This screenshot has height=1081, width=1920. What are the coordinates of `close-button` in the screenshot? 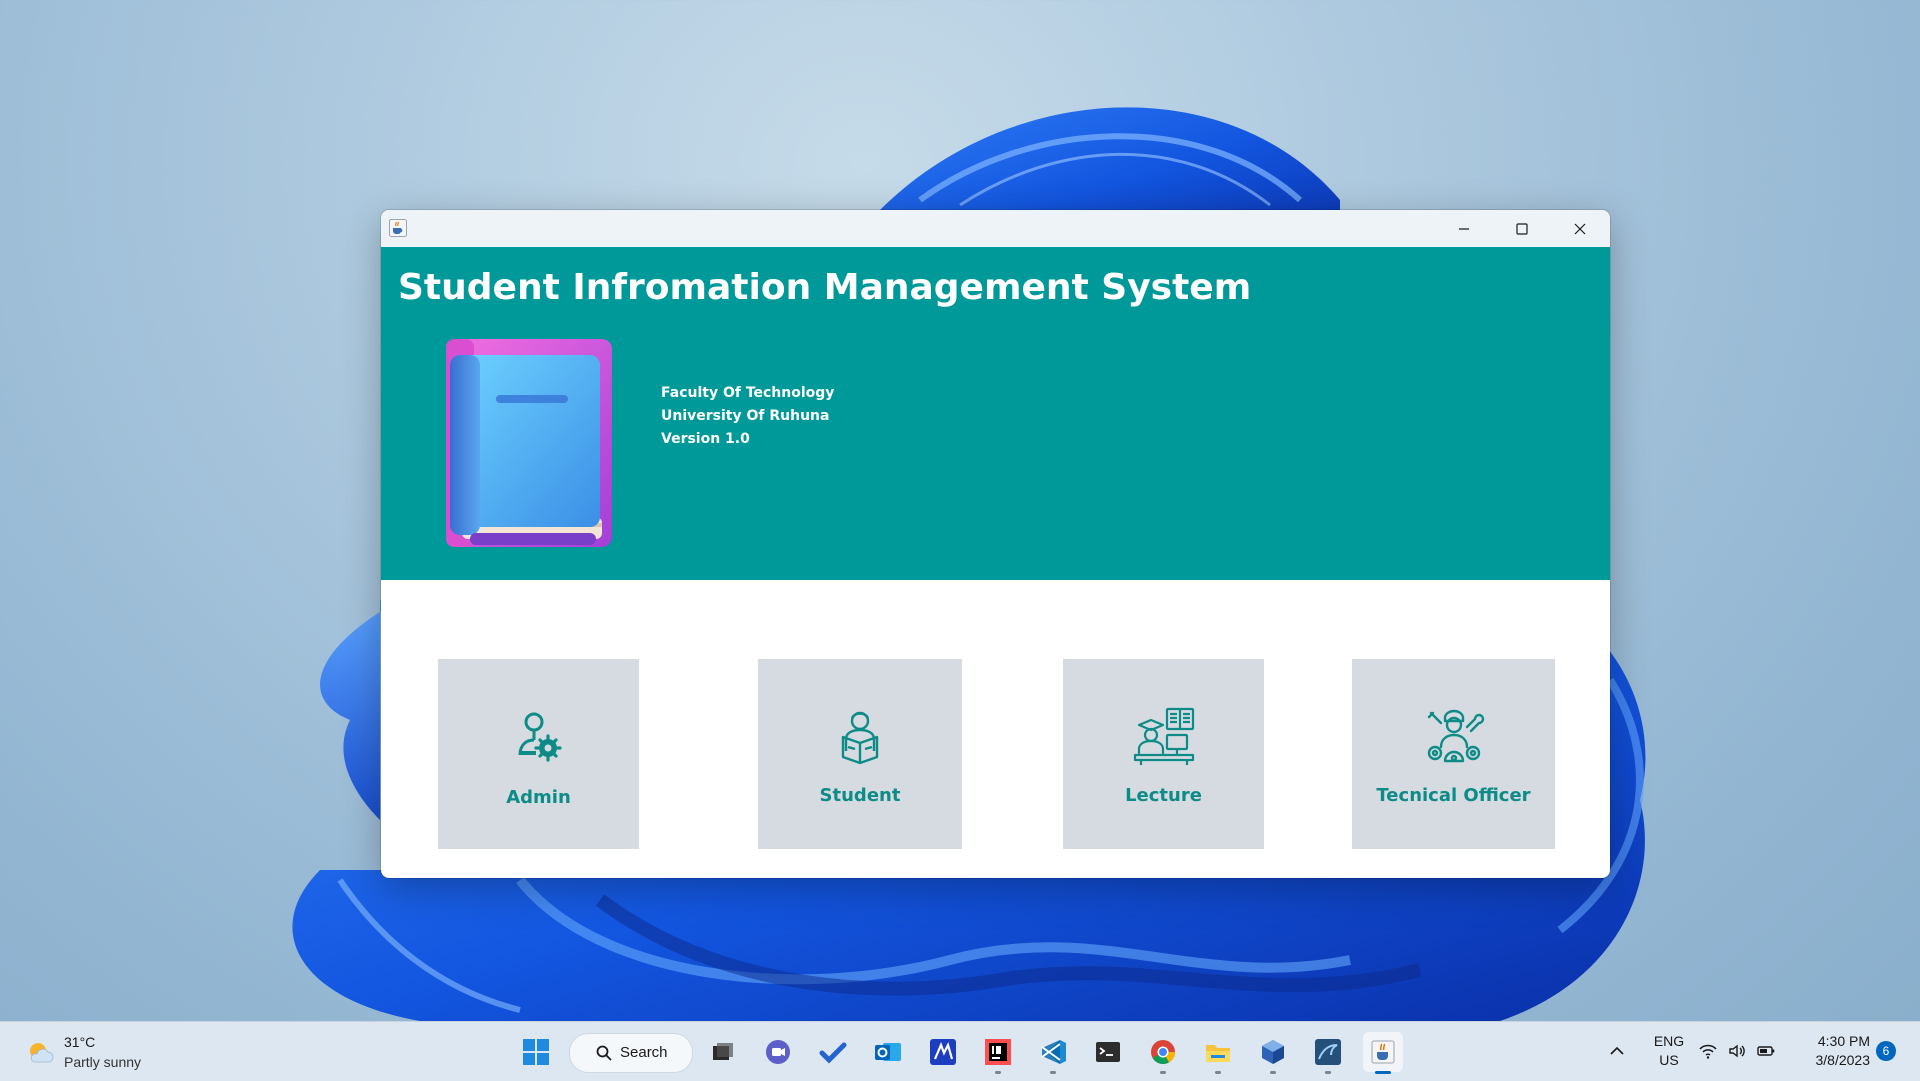 It's located at (1580, 228).